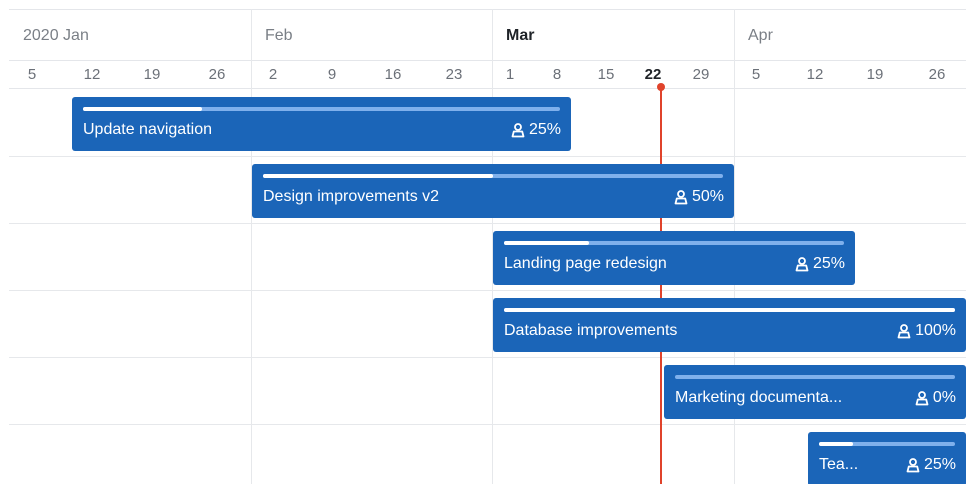 This screenshot has height=484, width=966. Describe the element at coordinates (393, 74) in the screenshot. I see `week-label: 16` at that location.